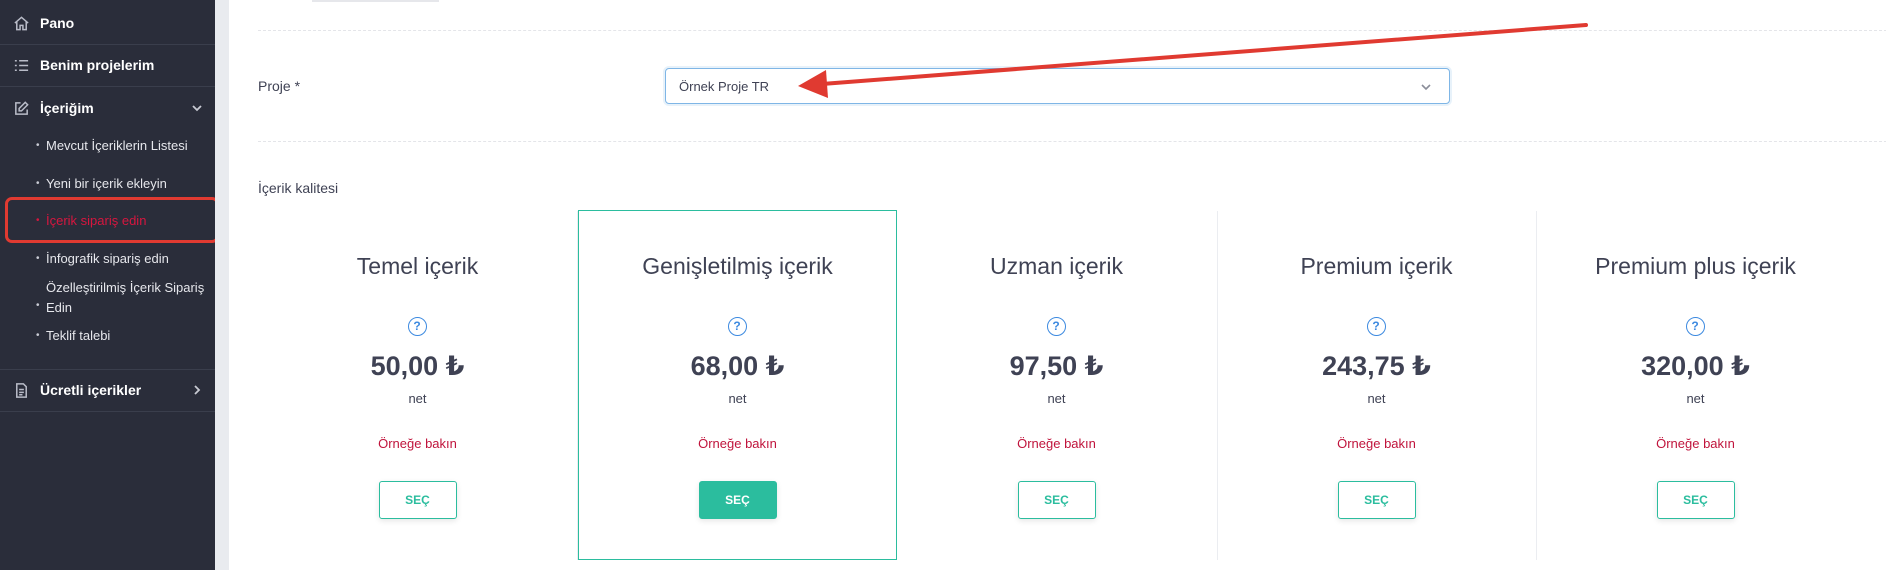 Image resolution: width=1886 pixels, height=570 pixels. Describe the element at coordinates (1057, 86) in the screenshot. I see `project-select: Örnek Proje TR` at that location.